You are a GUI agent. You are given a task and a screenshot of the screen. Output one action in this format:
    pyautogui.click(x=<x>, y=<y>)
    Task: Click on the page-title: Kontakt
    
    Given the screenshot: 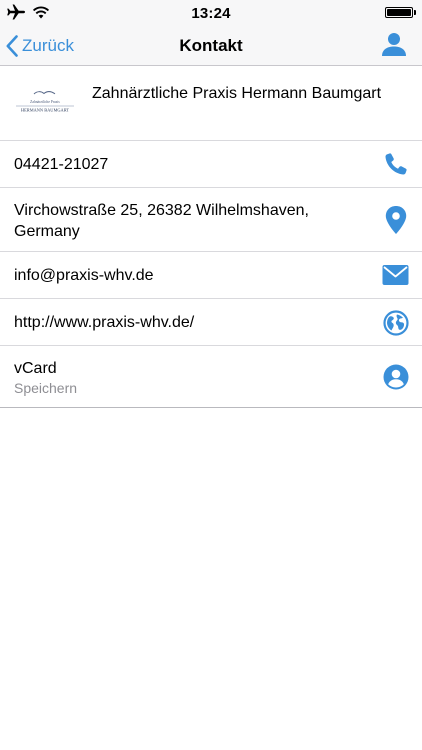 What is the action you would take?
    pyautogui.click(x=211, y=45)
    